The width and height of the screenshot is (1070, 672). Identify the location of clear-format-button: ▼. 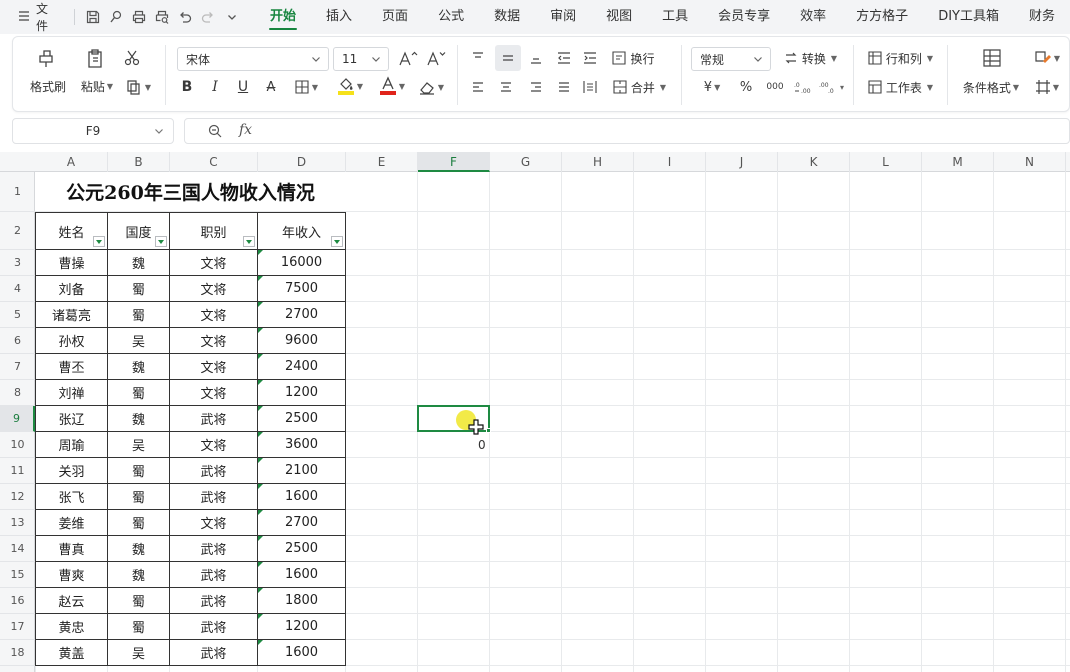
(431, 87).